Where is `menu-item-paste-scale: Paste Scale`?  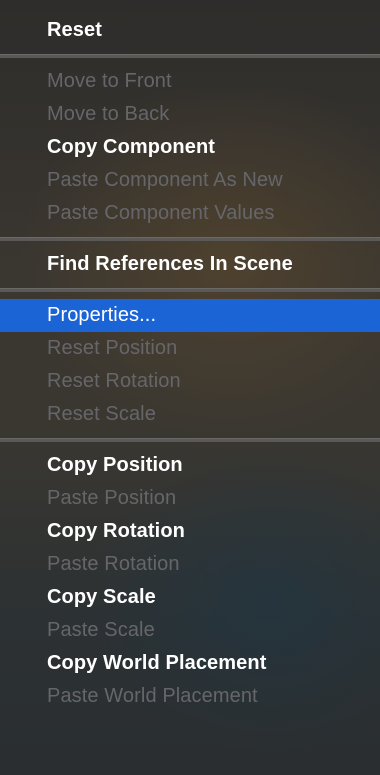 menu-item-paste-scale: Paste Scale is located at coordinates (101, 630).